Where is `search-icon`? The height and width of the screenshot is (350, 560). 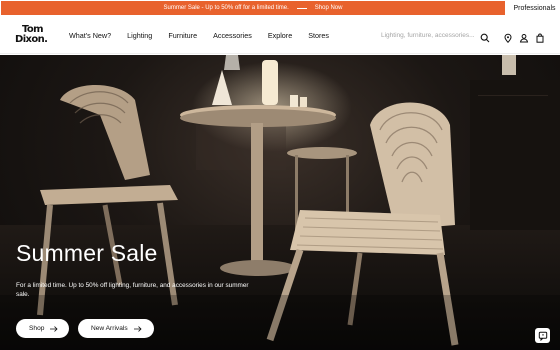
search-icon is located at coordinates (485, 36).